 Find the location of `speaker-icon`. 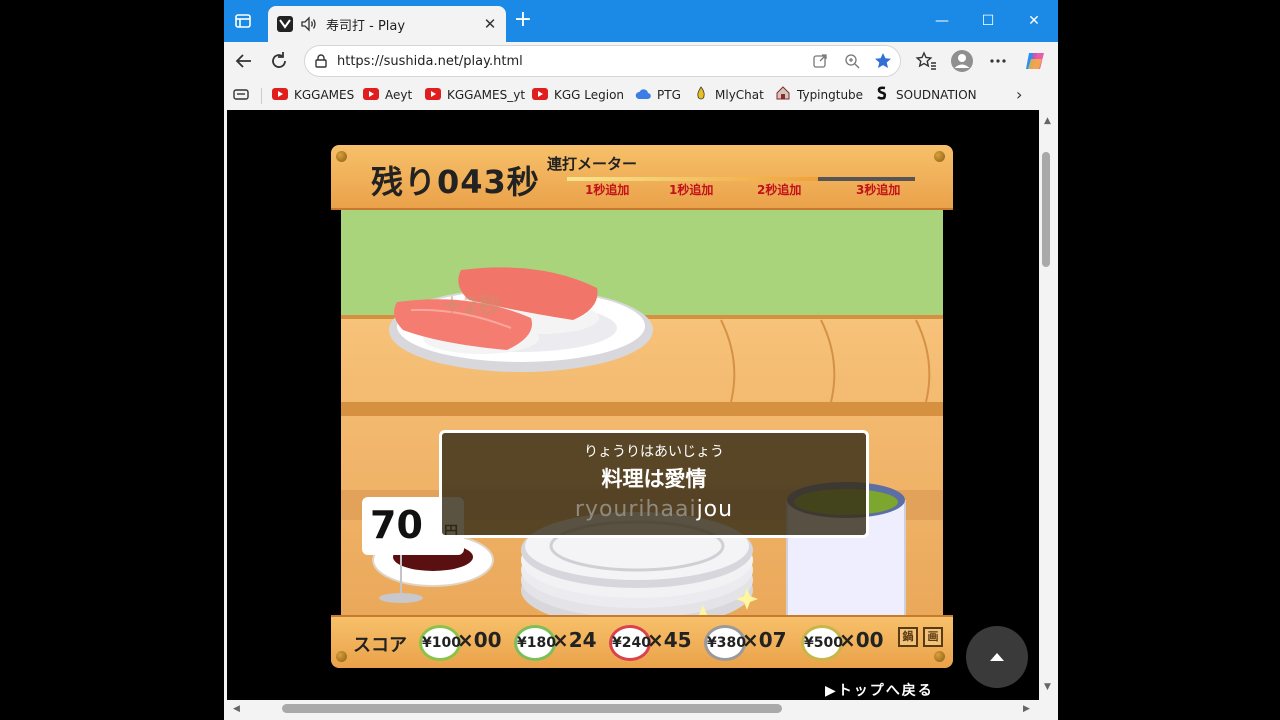

speaker-icon is located at coordinates (309, 24).